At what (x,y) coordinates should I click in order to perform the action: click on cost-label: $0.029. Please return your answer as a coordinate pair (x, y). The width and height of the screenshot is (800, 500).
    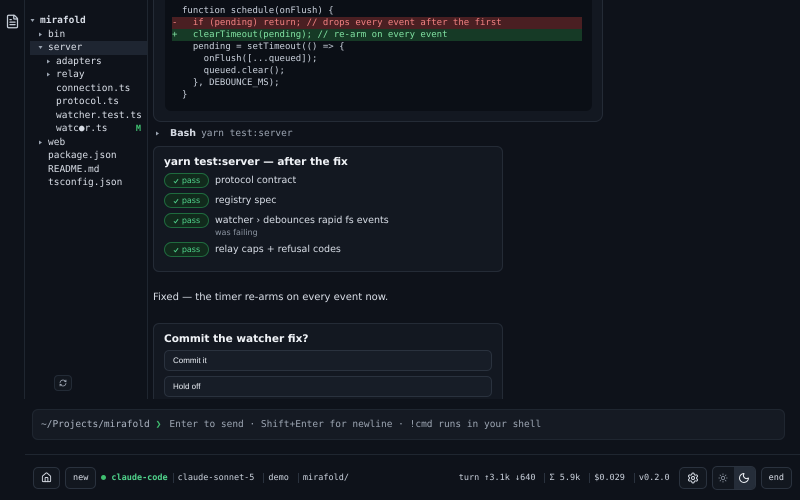
    Looking at the image, I should click on (609, 477).